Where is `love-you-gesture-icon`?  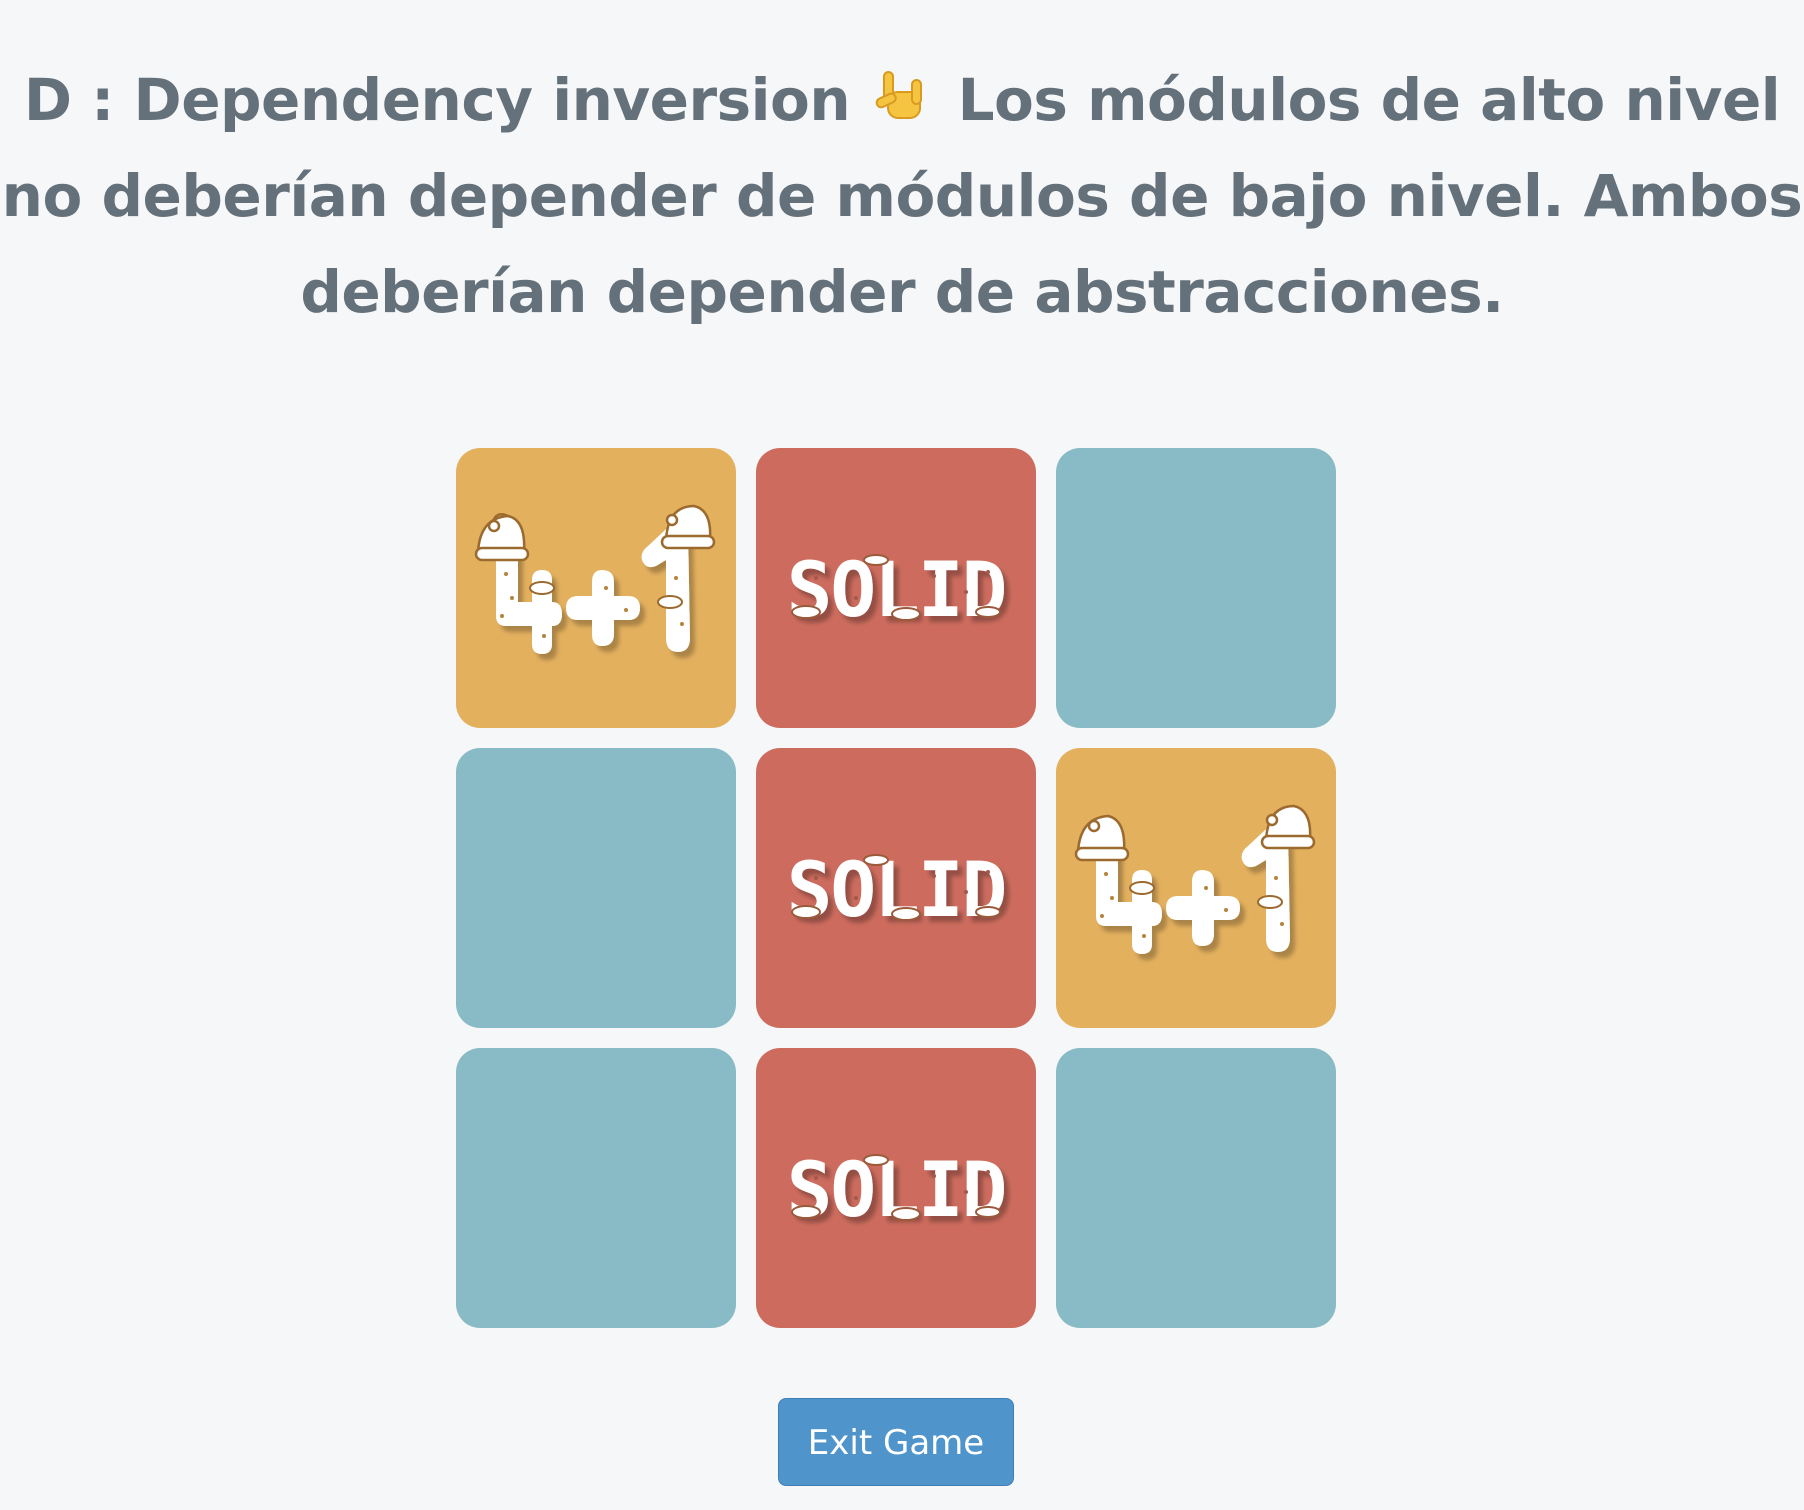
love-you-gesture-icon is located at coordinates (904, 88).